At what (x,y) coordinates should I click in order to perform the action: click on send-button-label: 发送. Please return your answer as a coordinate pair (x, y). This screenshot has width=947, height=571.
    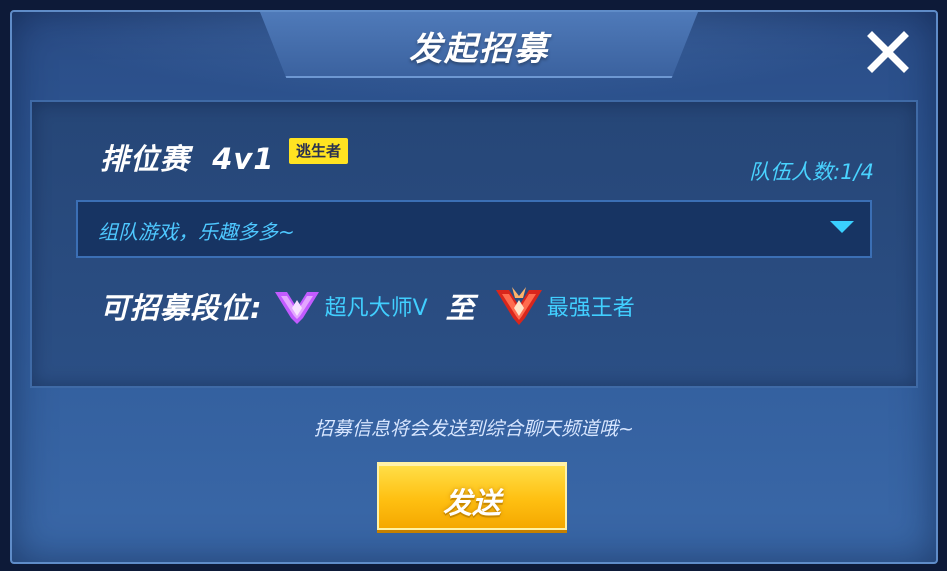
    Looking at the image, I should click on (471, 503).